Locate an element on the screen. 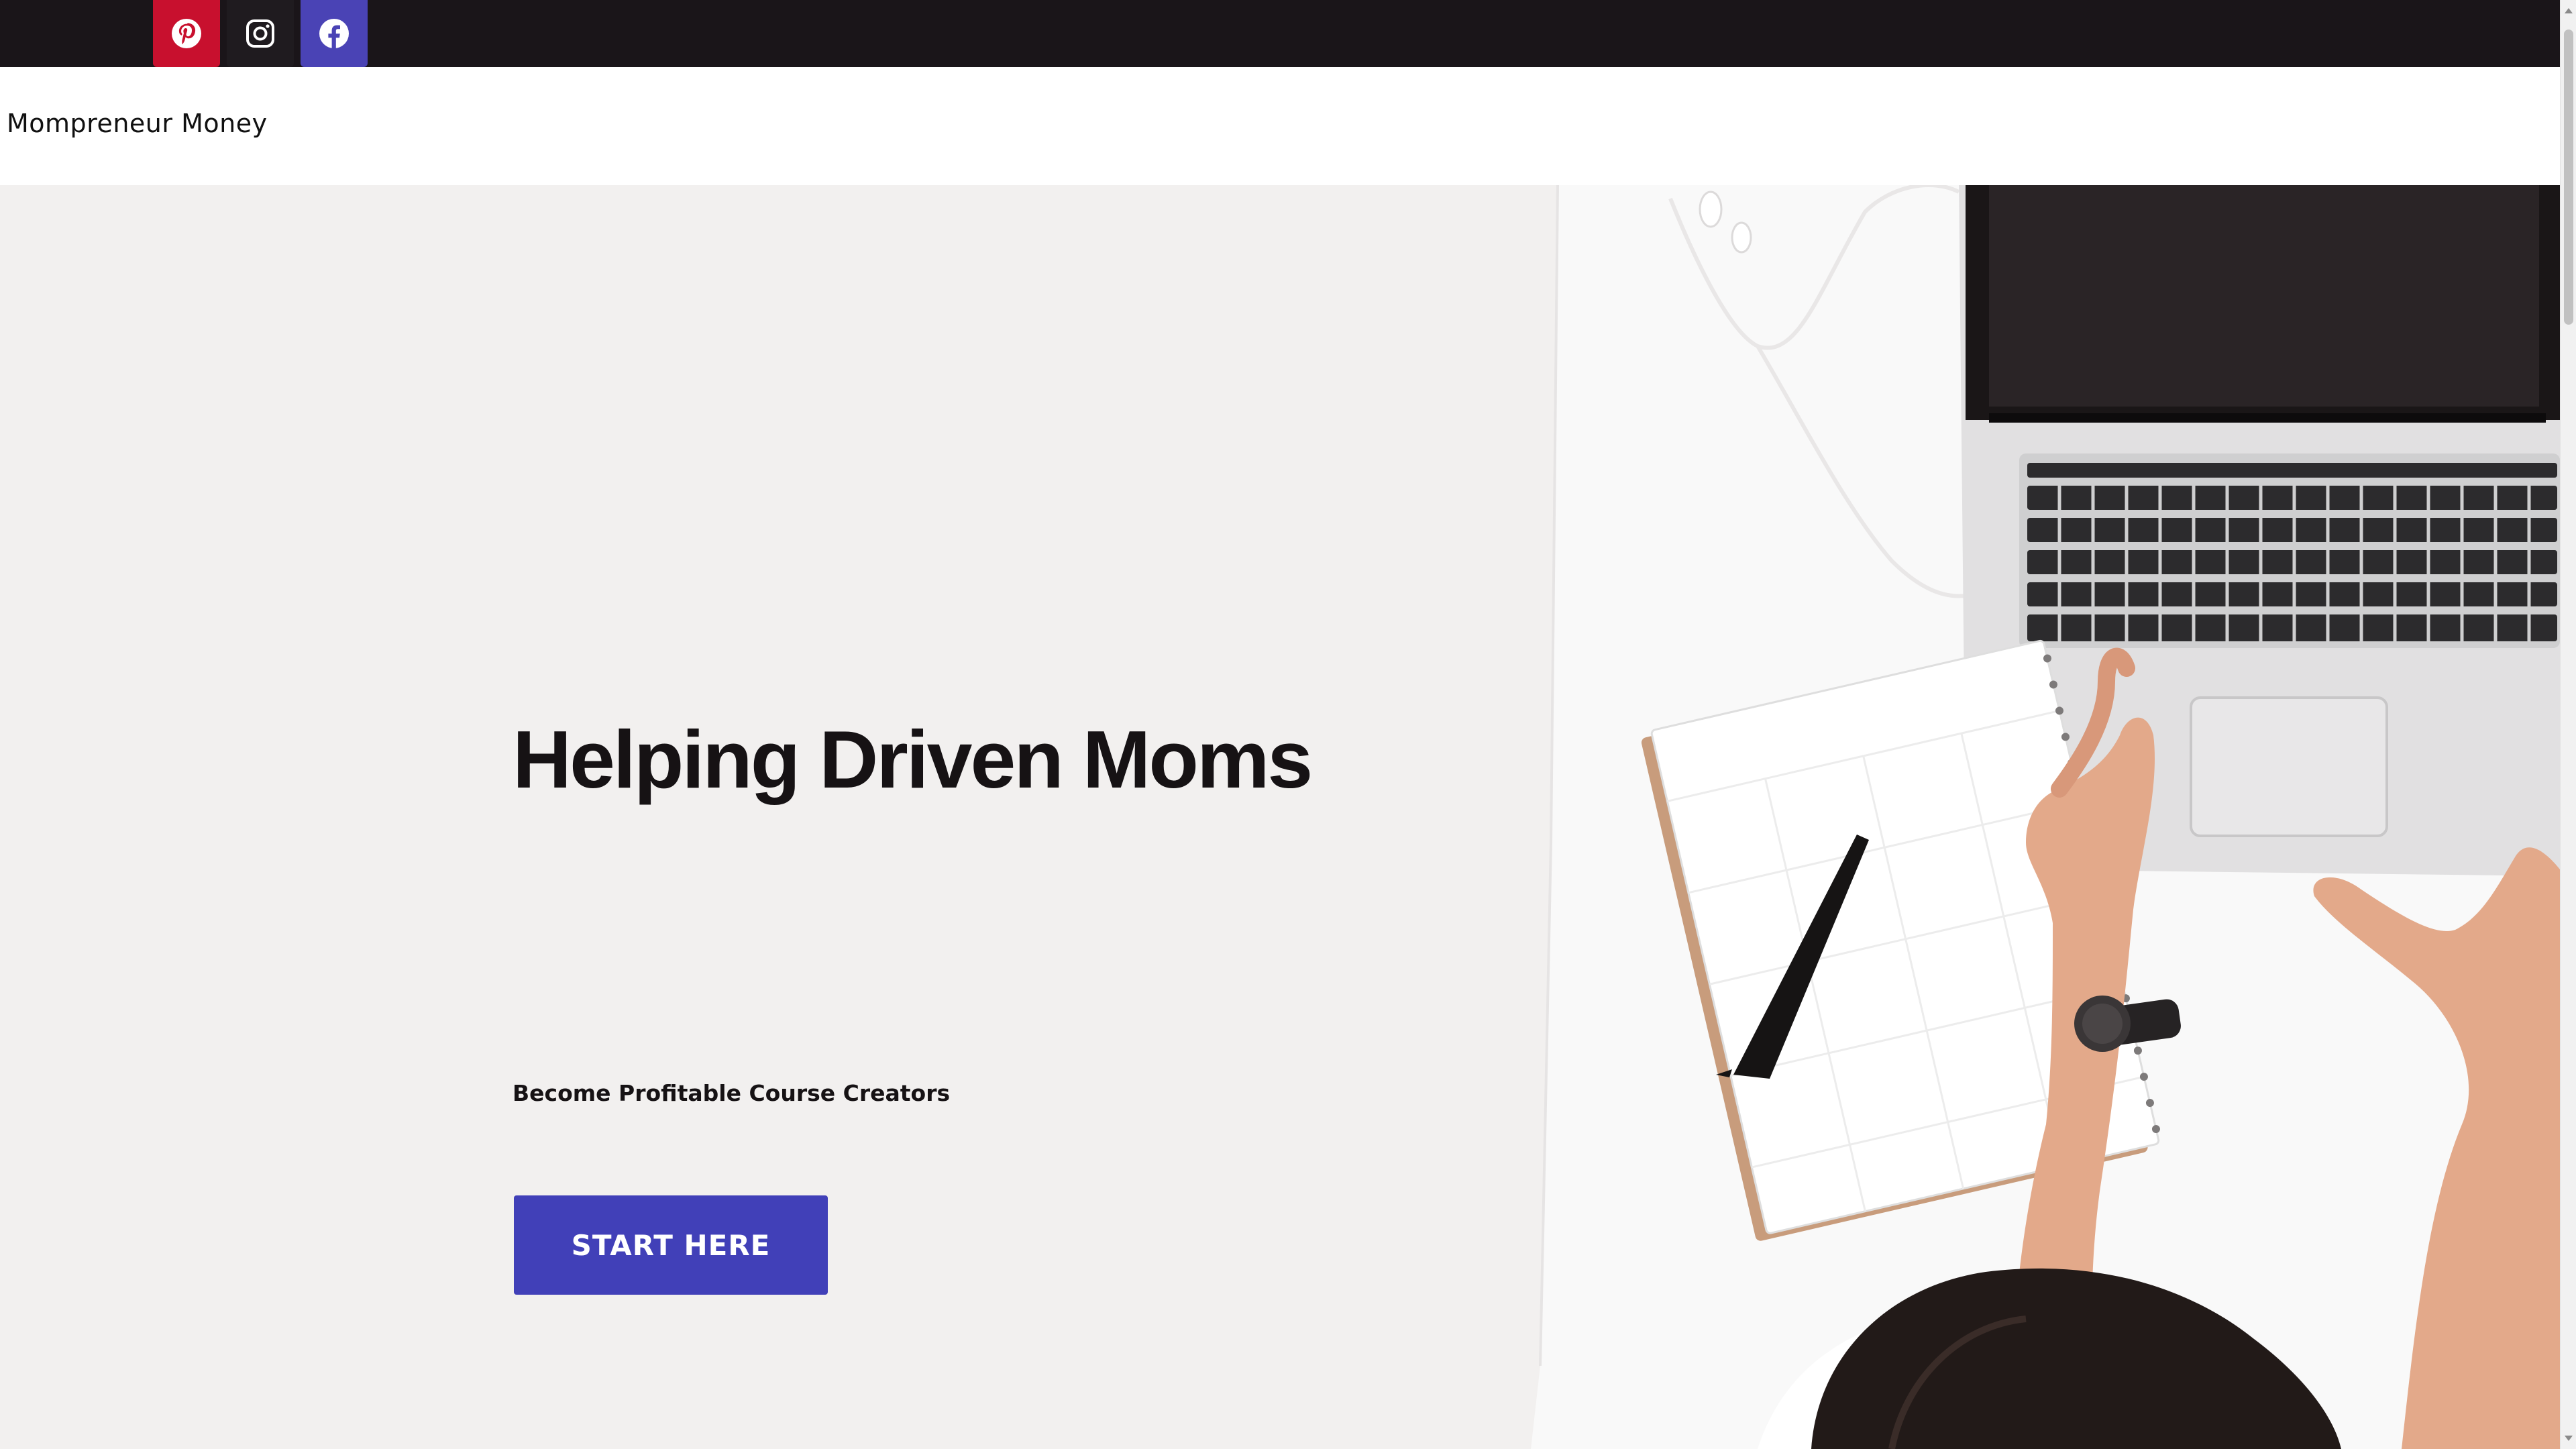 Image resolution: width=2576 pixels, height=1449 pixels. page-scrollbar is located at coordinates (2568, 724).